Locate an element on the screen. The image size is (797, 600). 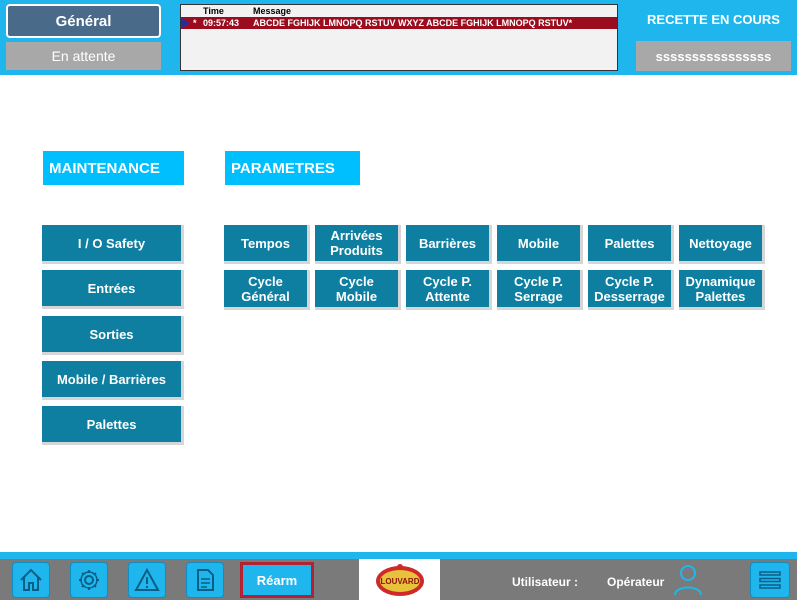
tab-general: Général is located at coordinates (83, 21).